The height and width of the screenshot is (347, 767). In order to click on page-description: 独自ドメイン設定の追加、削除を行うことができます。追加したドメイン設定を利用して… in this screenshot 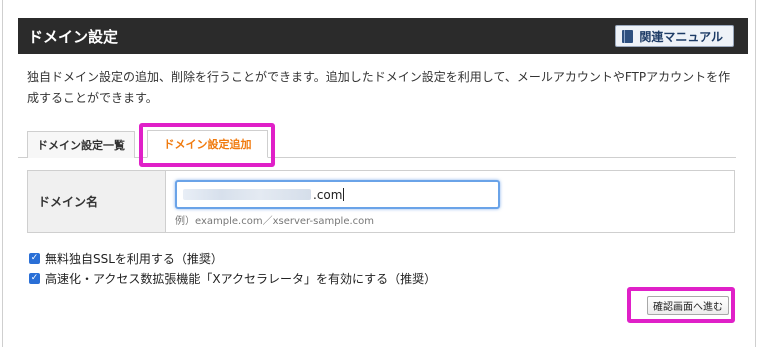, I will do `click(379, 87)`.